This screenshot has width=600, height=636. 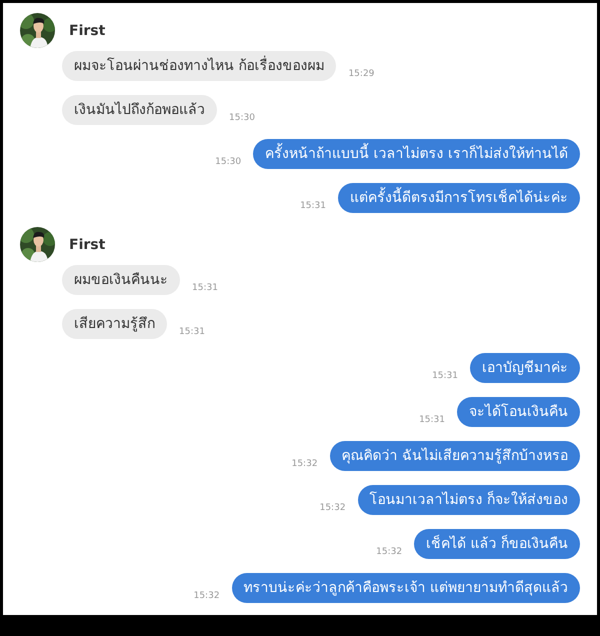 I want to click on sent-message: ทราบน่ะค่ะว่าลูกค้าคือพระเจ้า แต่พยายามทำดีสุดแล้ว, so click(x=406, y=588).